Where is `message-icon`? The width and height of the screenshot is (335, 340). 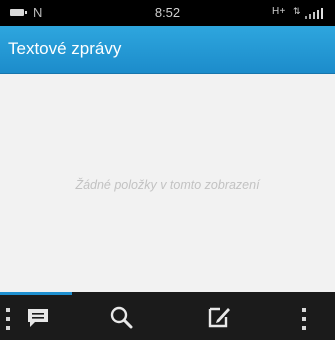
message-icon is located at coordinates (38, 318).